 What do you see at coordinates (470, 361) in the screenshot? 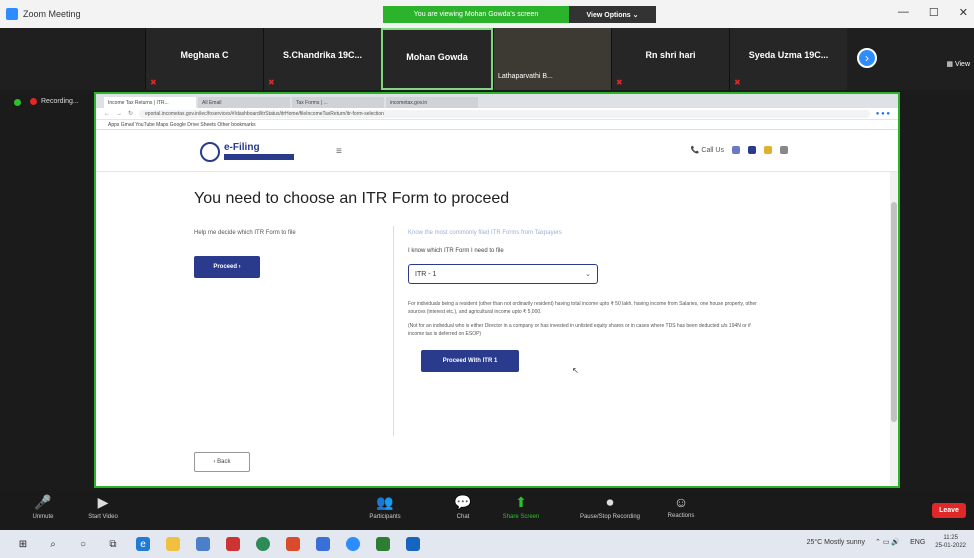
I see `proceed-with-itr-button: Proceed With ITR 1` at bounding box center [470, 361].